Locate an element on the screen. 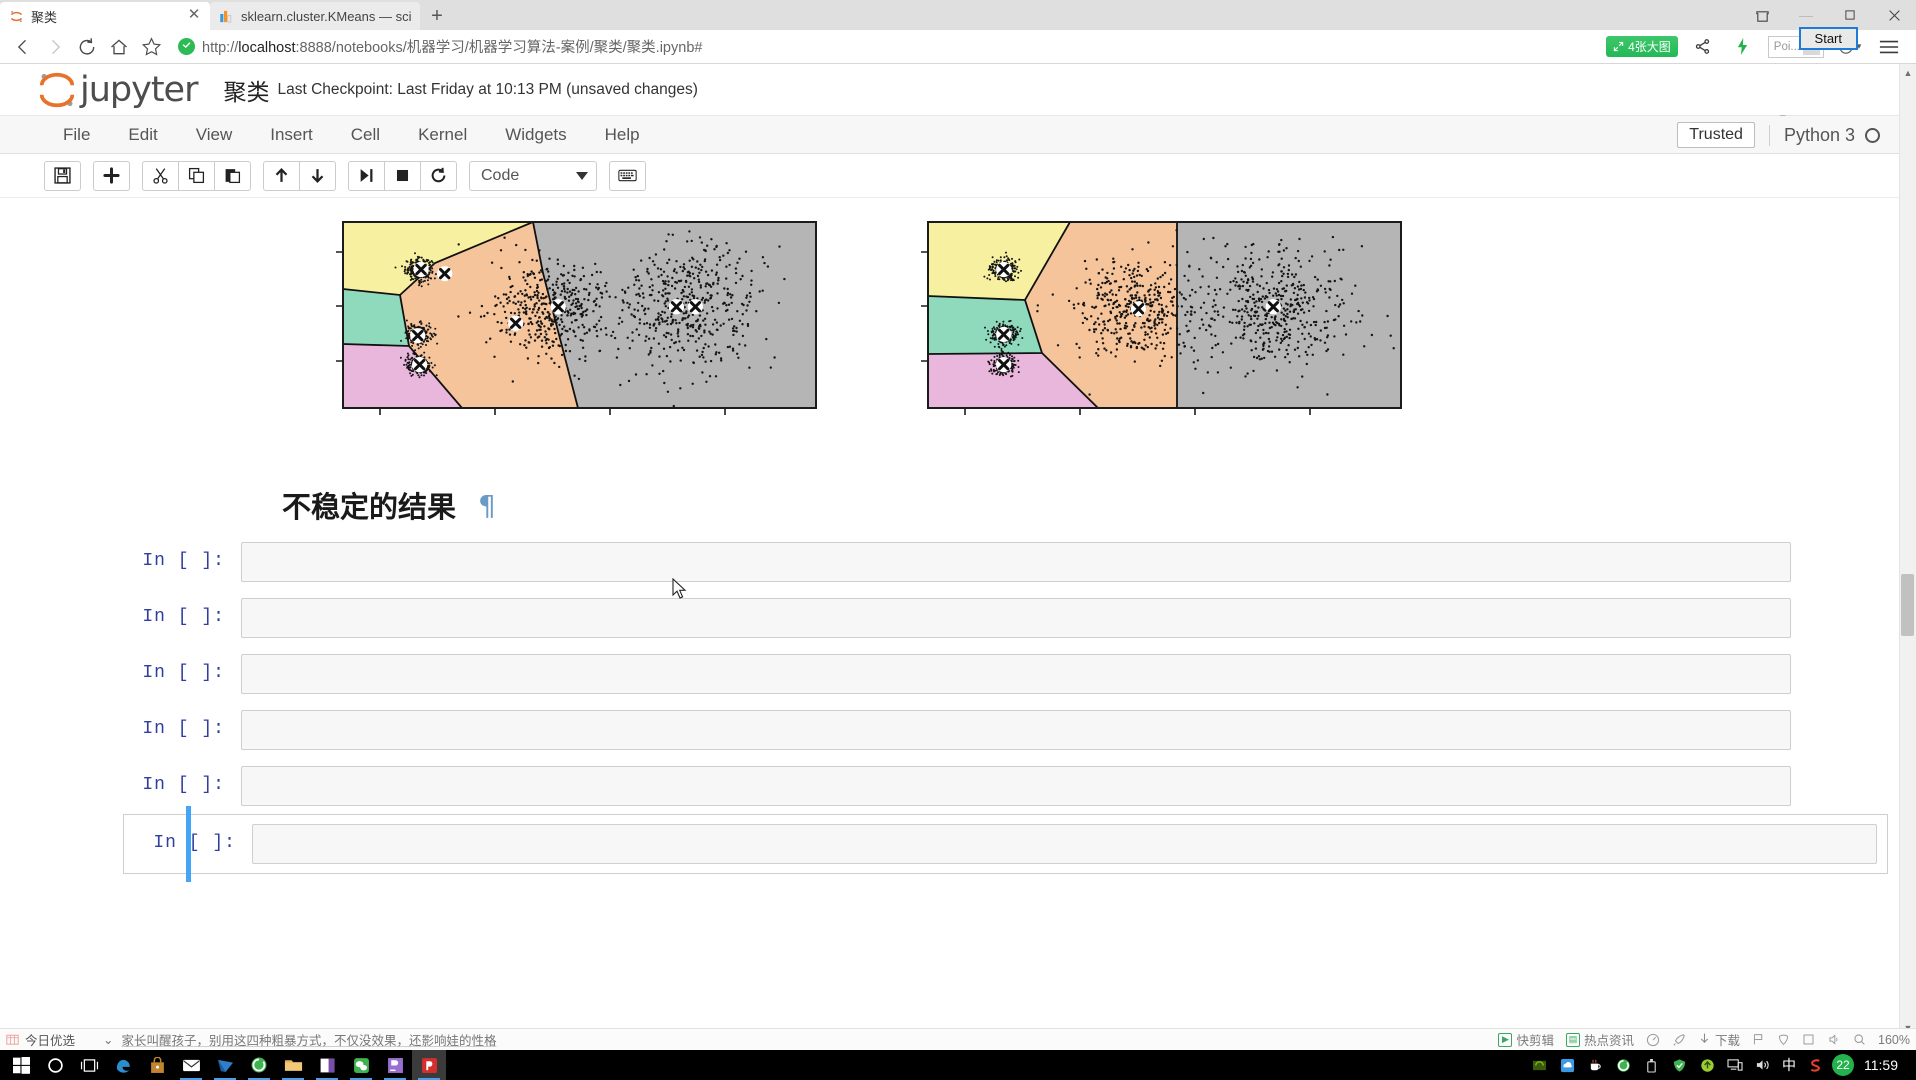  video-edit-item: ▶ 快剪辑 is located at coordinates (1526, 1039).